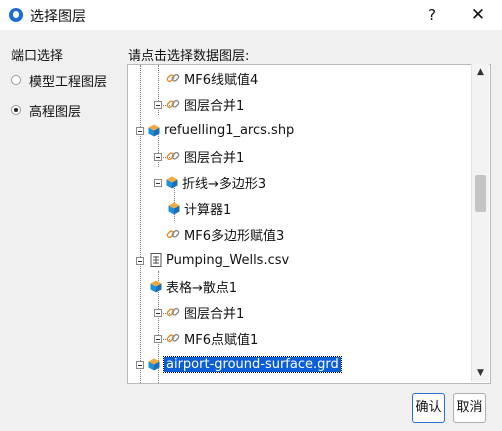 This screenshot has width=502, height=431. I want to click on port-selection-label: 端口选择, so click(37, 56).